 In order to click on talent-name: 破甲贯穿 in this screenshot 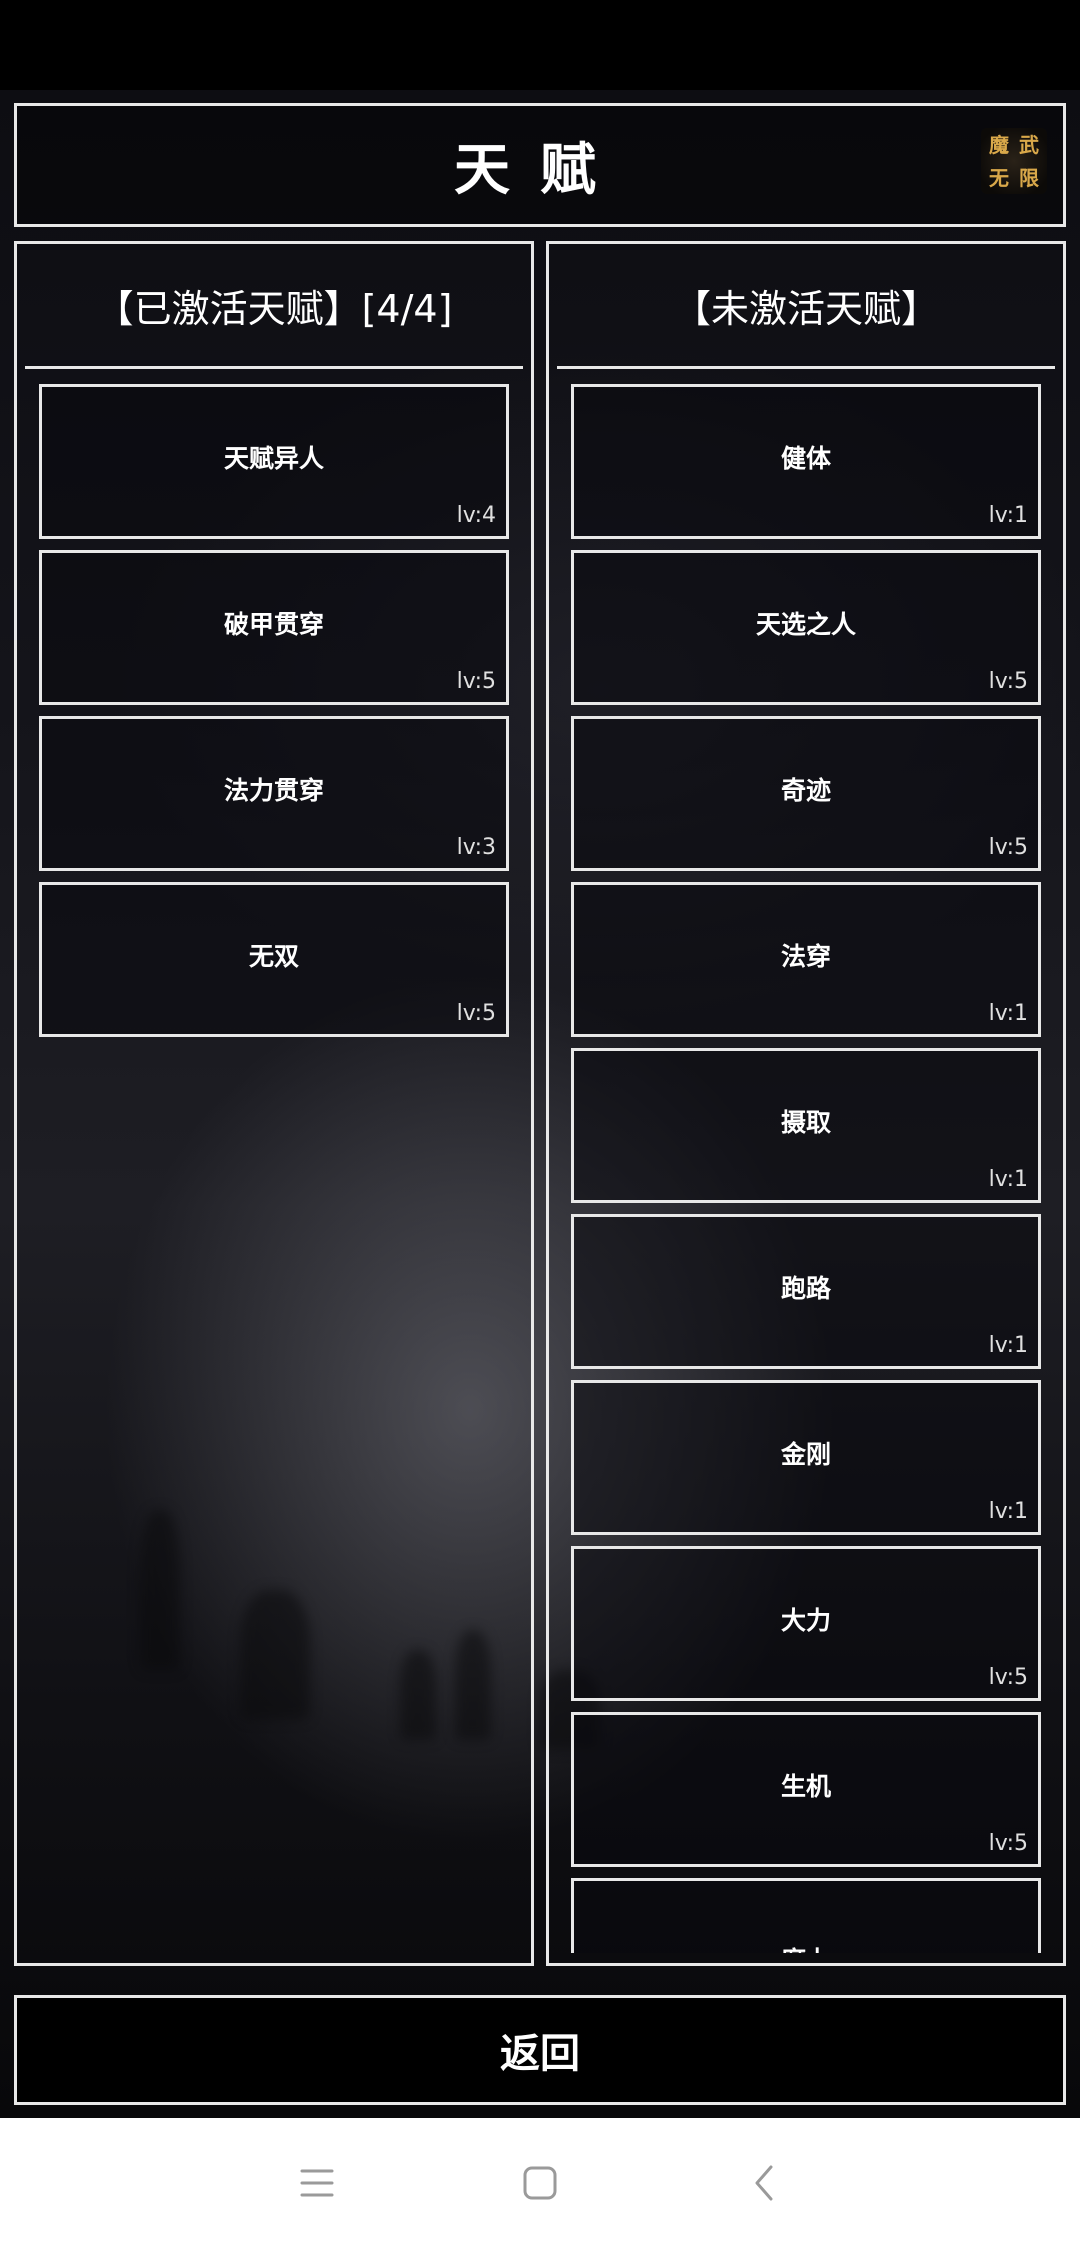, I will do `click(273, 624)`.